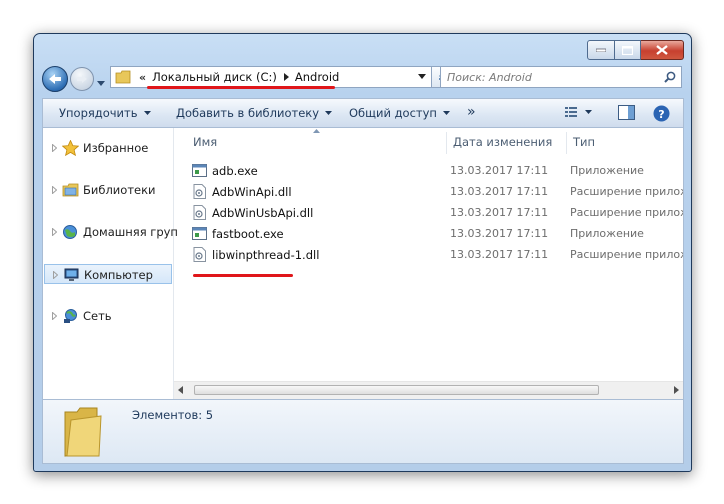  I want to click on horizontal-scrollbar, so click(428, 390).